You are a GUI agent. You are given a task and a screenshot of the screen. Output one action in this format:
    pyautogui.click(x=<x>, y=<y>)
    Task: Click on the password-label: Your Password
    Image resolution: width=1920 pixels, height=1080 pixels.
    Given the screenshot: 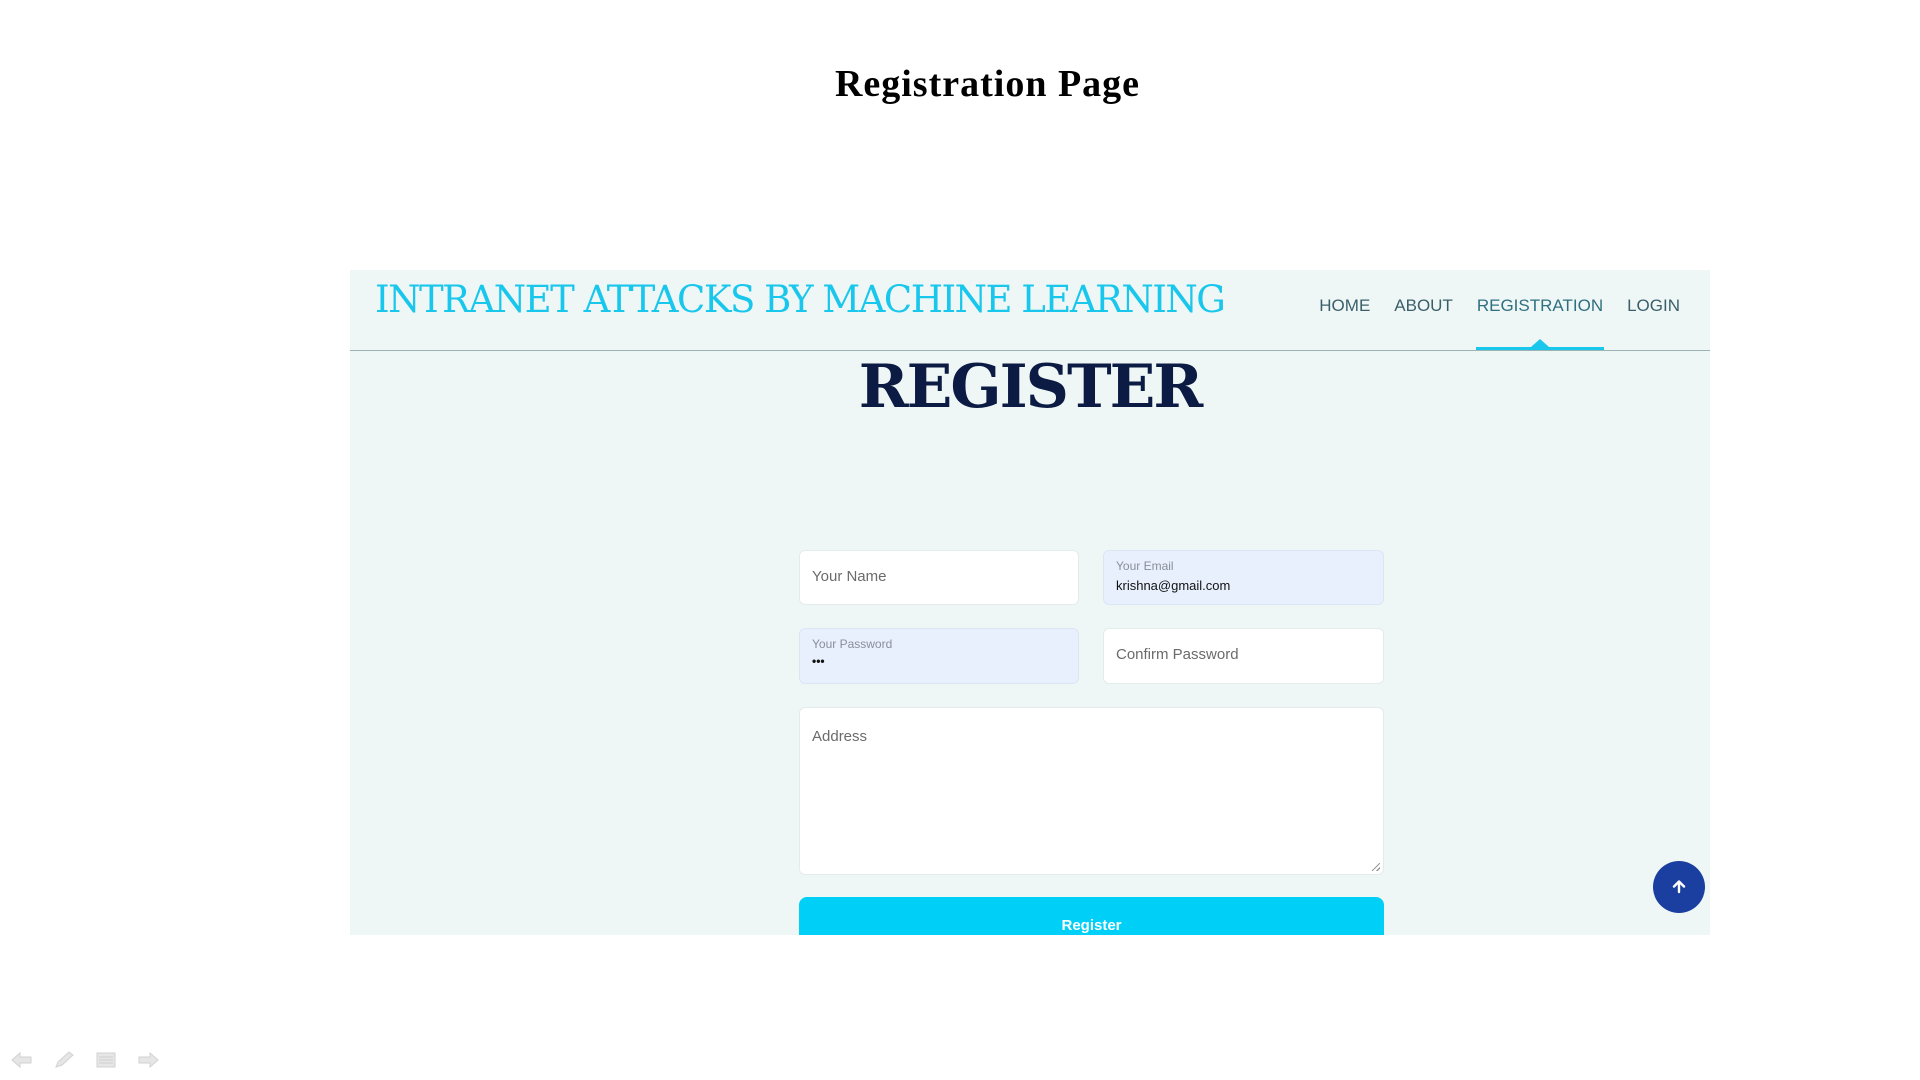 What is the action you would take?
    pyautogui.click(x=852, y=644)
    